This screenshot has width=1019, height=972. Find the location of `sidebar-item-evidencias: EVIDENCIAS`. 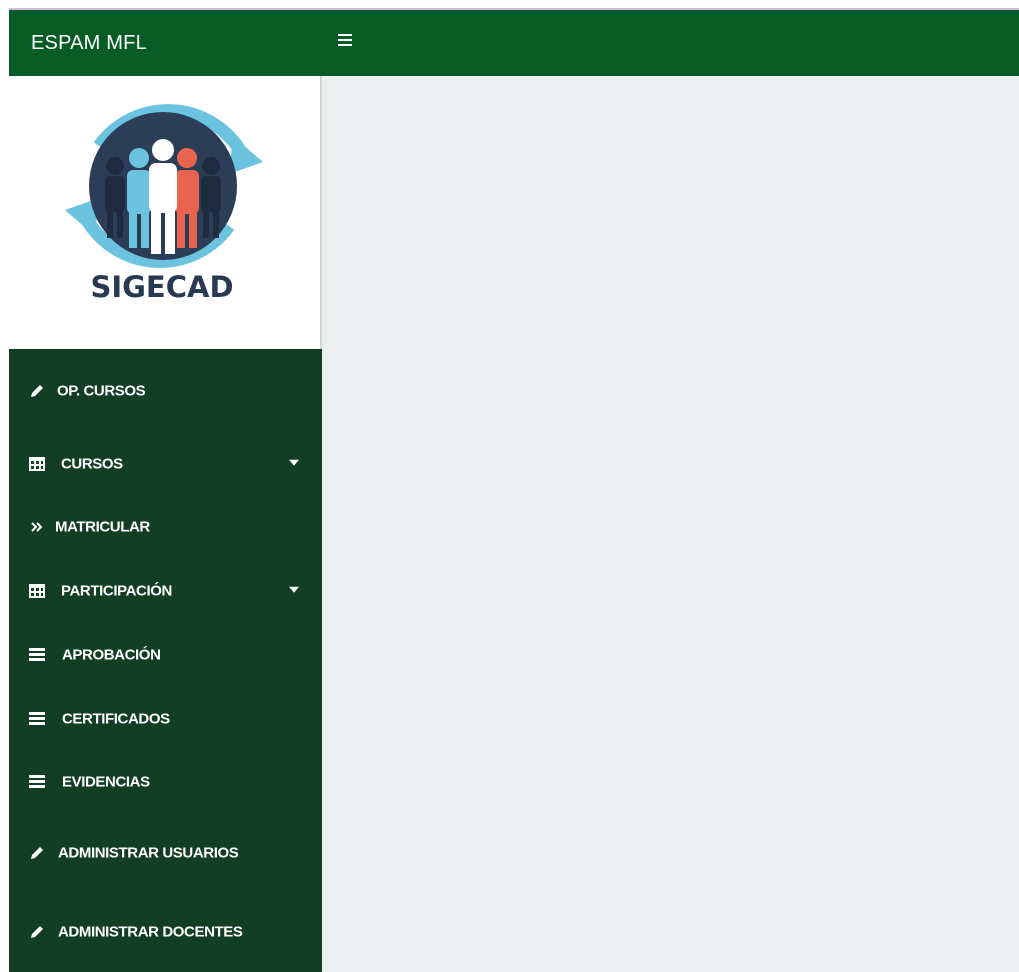

sidebar-item-evidencias: EVIDENCIAS is located at coordinates (165, 782).